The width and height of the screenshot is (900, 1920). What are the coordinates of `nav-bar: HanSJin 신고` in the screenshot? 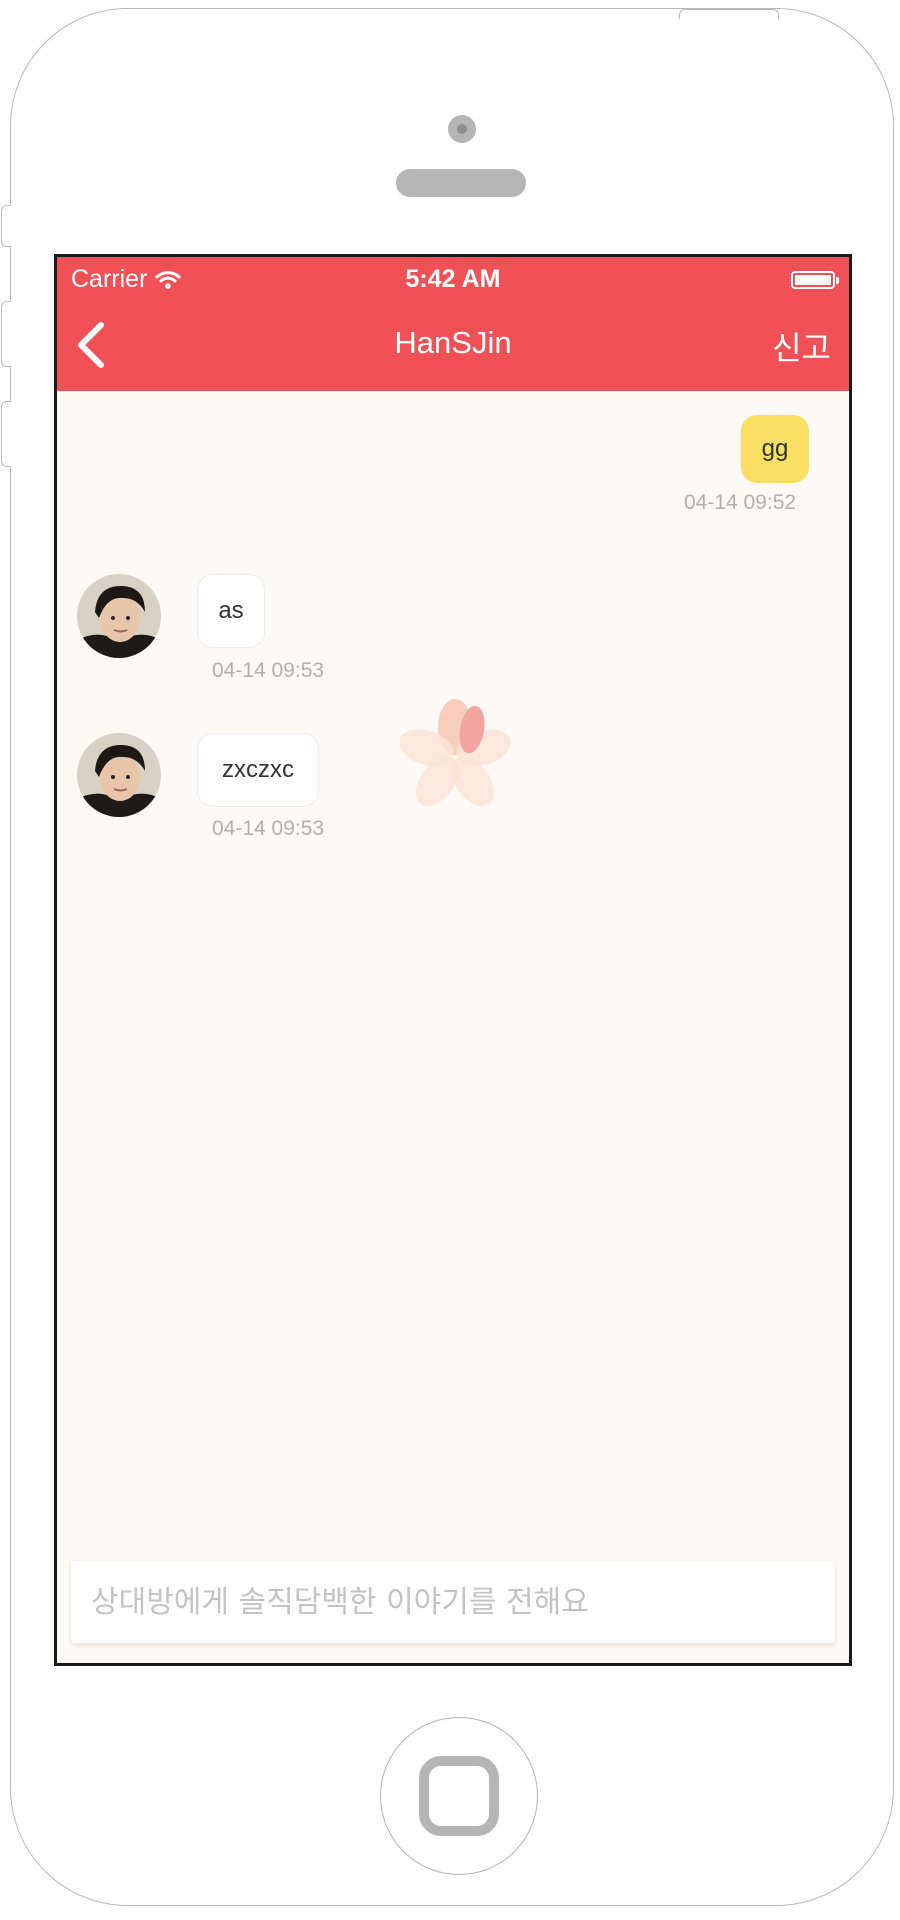 It's located at (453, 347).